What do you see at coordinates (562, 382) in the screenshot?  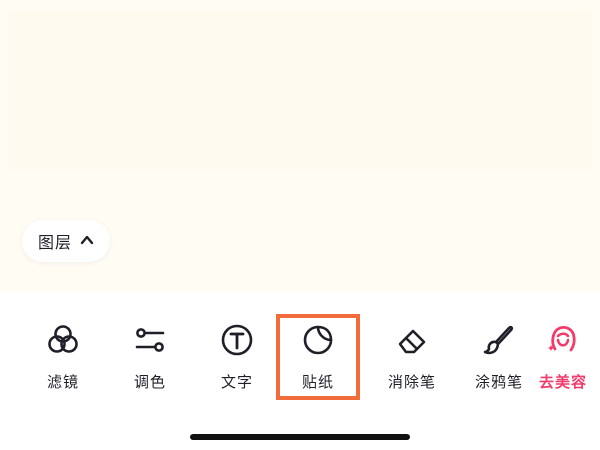 I see `tool-beauty-label: 去美容` at bounding box center [562, 382].